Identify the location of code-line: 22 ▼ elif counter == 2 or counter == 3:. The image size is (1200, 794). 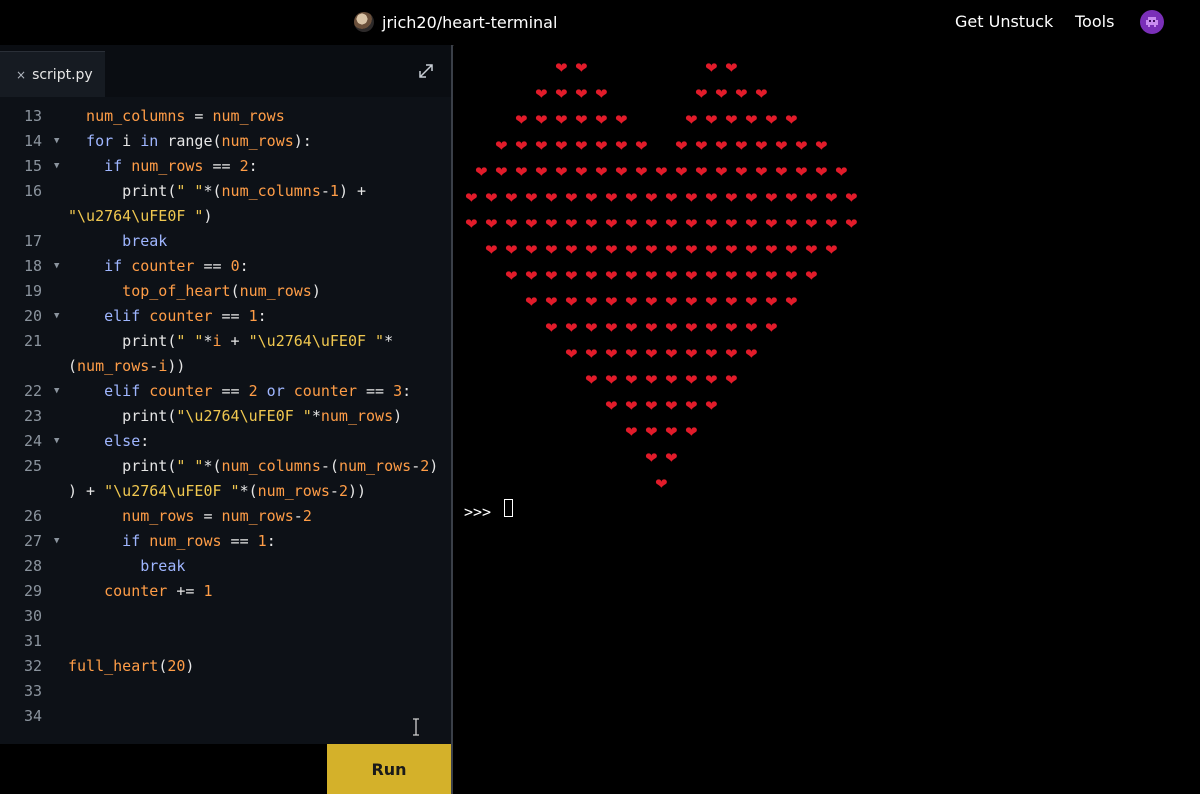
(225, 391).